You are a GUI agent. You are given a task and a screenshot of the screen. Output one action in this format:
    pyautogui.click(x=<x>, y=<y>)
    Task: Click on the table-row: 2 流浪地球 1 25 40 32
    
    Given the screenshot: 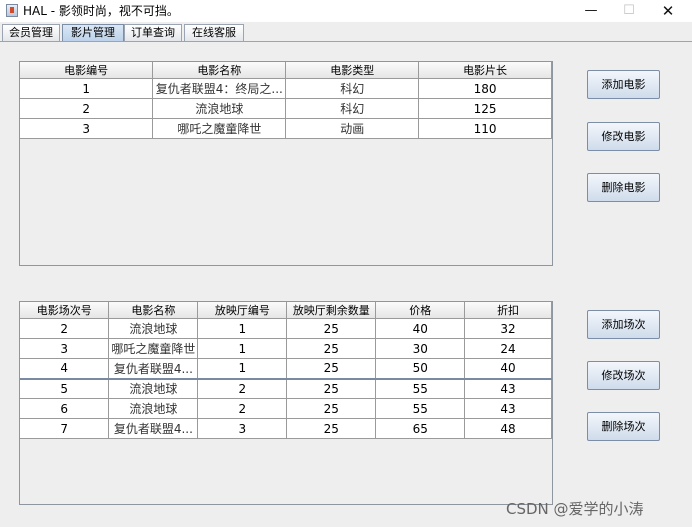 What is the action you would take?
    pyautogui.click(x=286, y=328)
    